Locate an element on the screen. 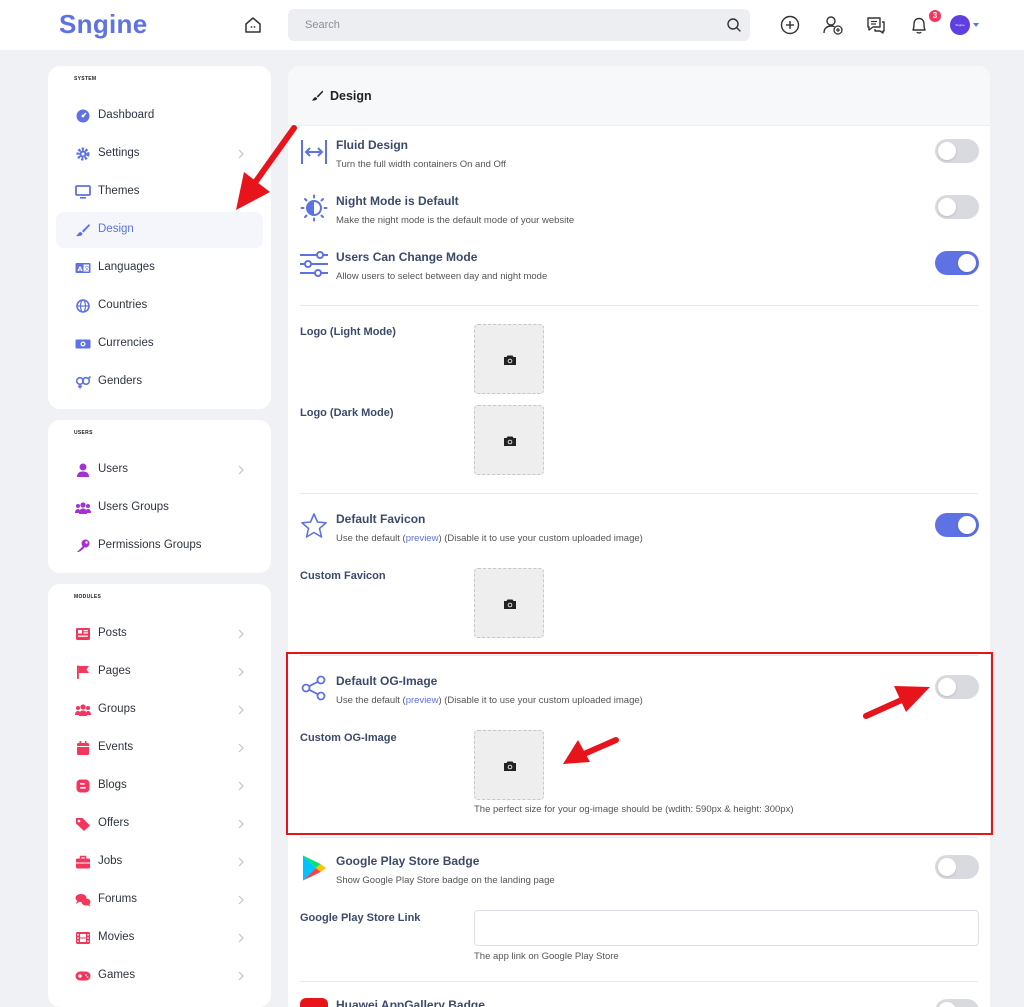 This screenshot has height=1007, width=1024. night-mode-toggle is located at coordinates (957, 207).